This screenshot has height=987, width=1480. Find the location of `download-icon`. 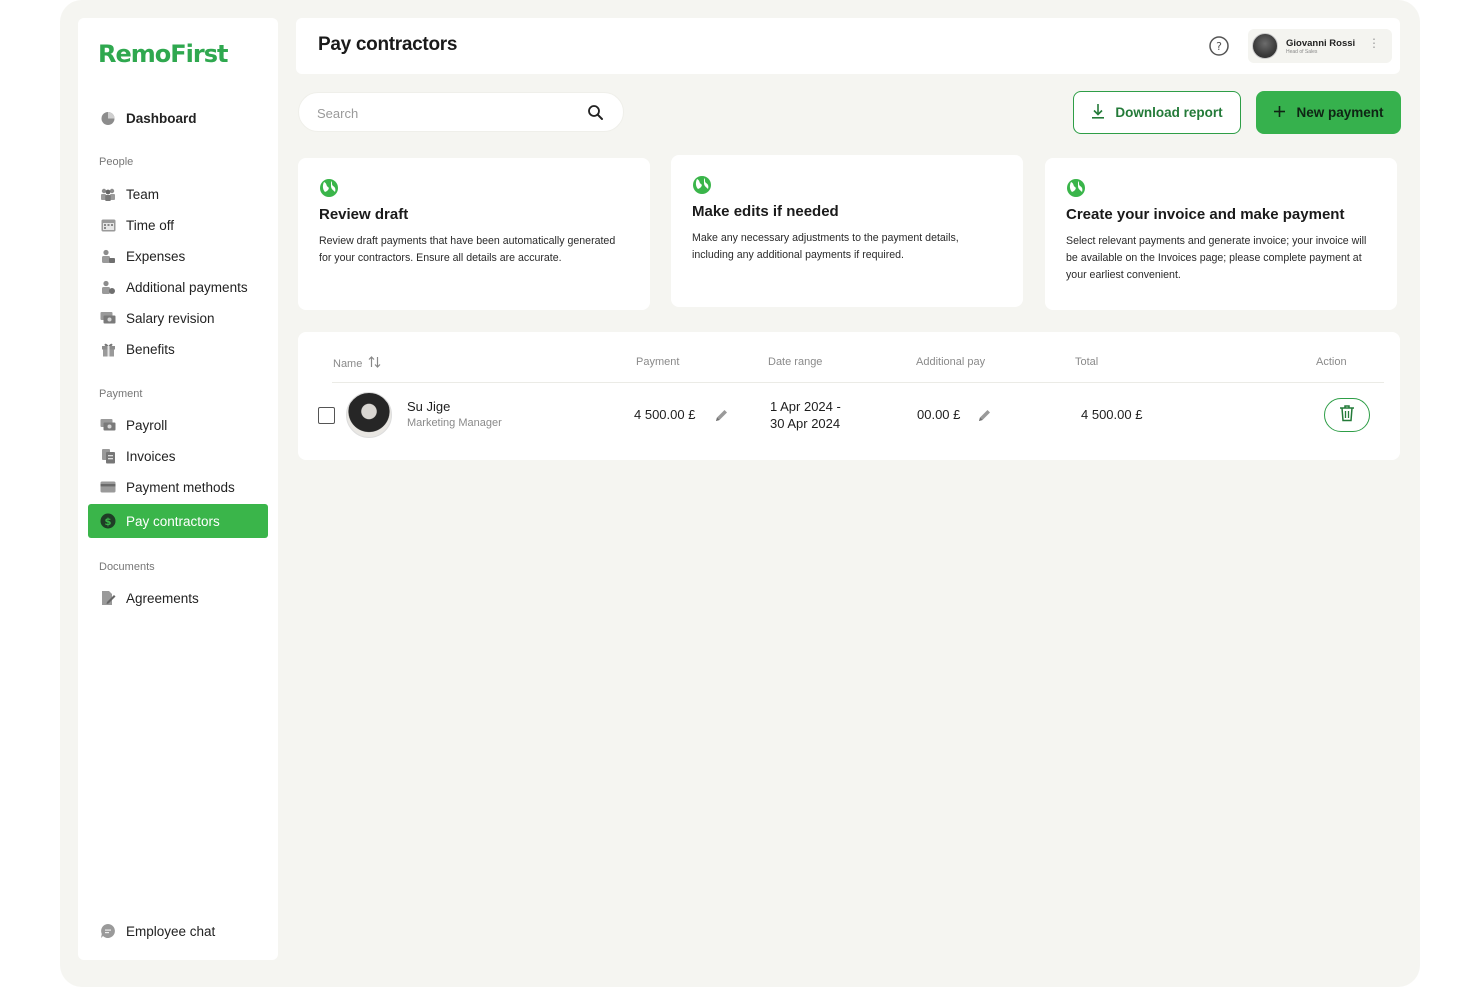

download-icon is located at coordinates (1098, 112).